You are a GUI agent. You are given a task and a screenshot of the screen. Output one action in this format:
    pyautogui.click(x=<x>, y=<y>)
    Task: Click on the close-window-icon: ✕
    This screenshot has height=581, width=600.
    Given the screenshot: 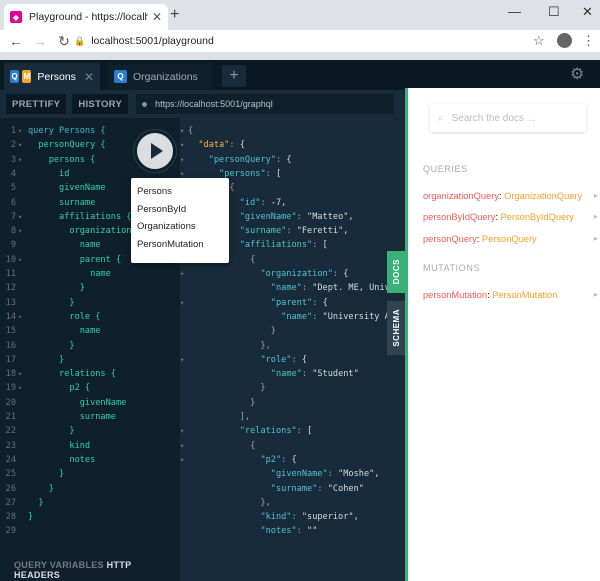 What is the action you would take?
    pyautogui.click(x=587, y=12)
    